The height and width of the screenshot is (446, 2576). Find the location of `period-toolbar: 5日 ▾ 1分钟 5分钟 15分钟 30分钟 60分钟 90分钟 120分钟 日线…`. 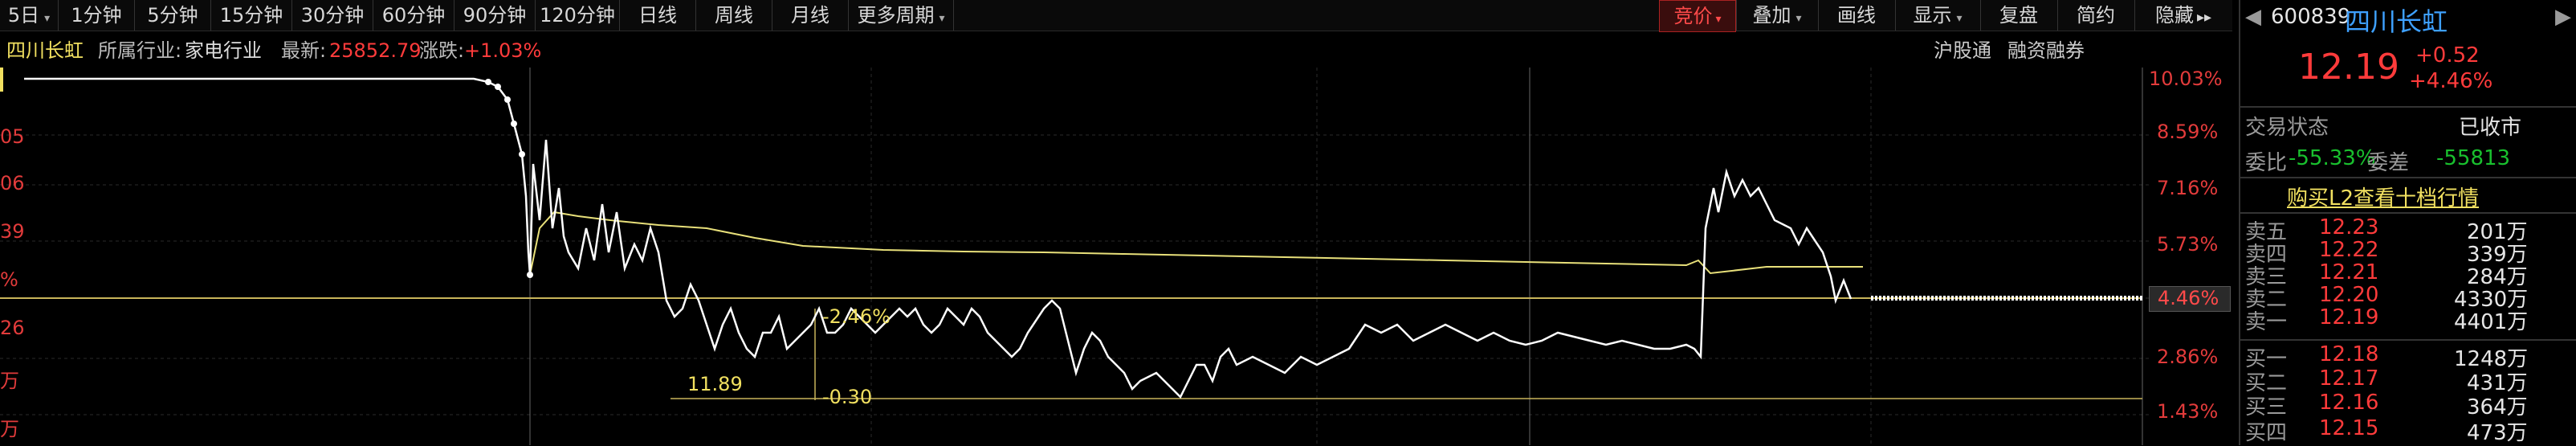

period-toolbar: 5日 ▾ 1分钟 5分钟 15分钟 30分钟 60分钟 90分钟 120分钟 日线… is located at coordinates (1116, 16).